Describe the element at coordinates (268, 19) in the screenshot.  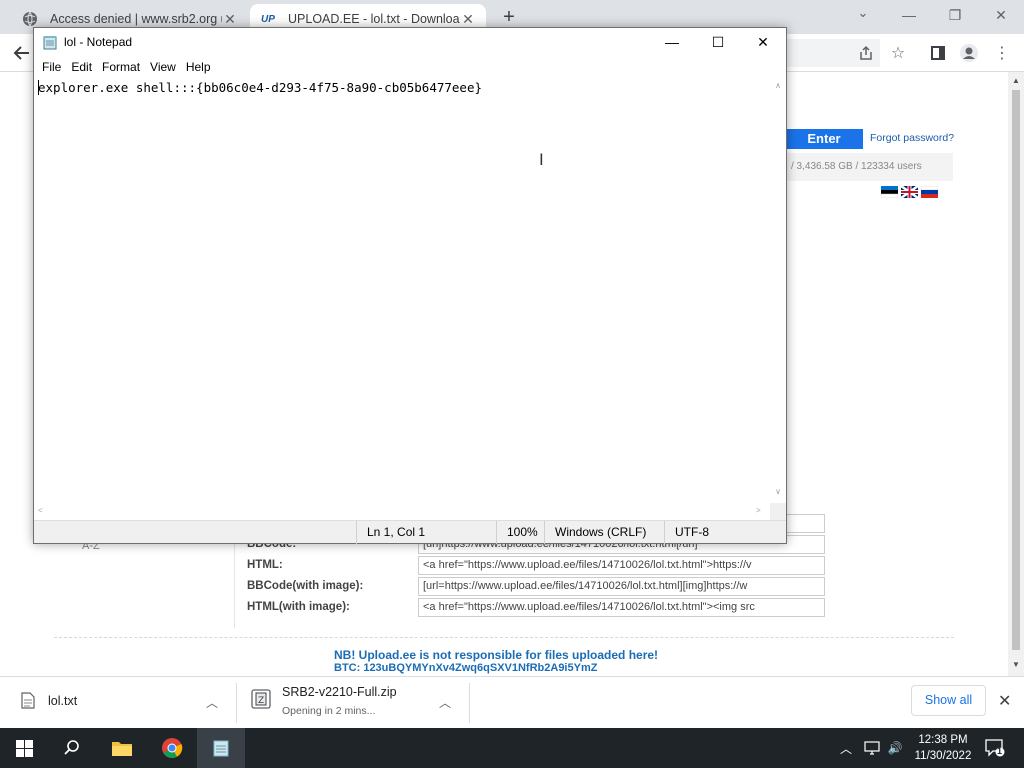
I see `upload-ee-favicon-icon: UP` at that location.